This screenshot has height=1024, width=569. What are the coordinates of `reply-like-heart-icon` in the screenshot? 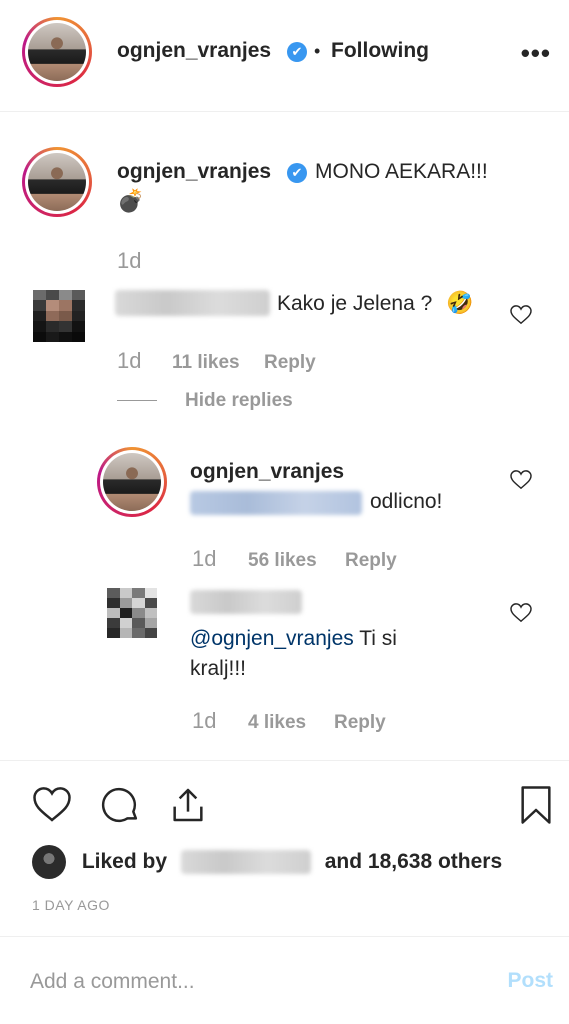 It's located at (521, 480).